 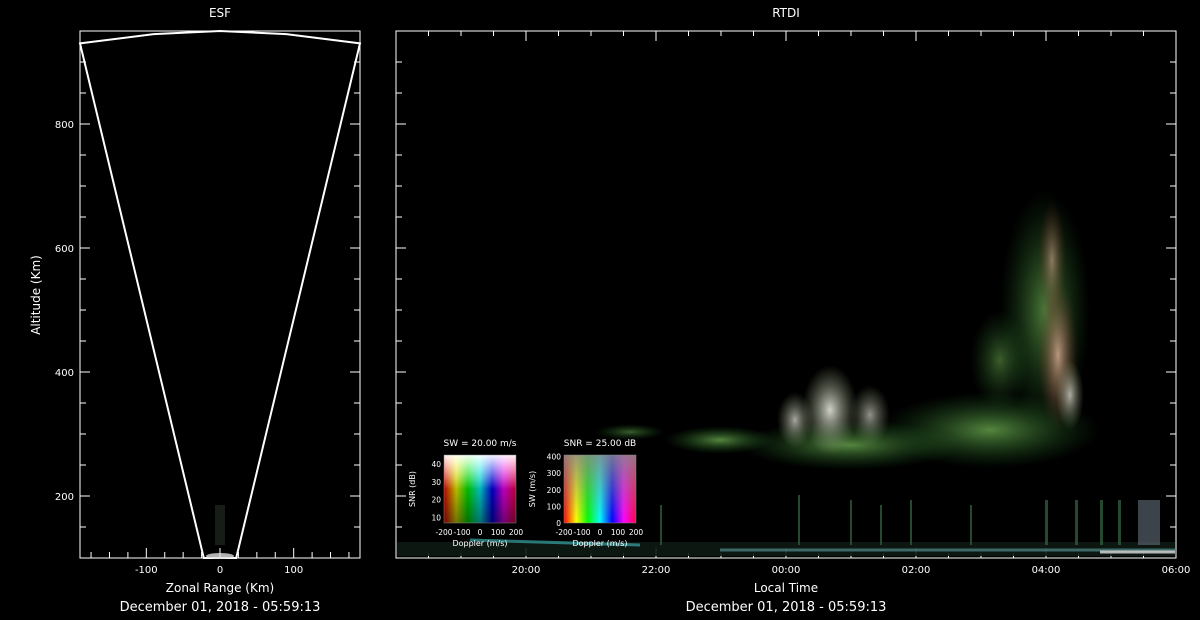 What do you see at coordinates (554, 457) in the screenshot?
I see `legend-y-tick-label: 400` at bounding box center [554, 457].